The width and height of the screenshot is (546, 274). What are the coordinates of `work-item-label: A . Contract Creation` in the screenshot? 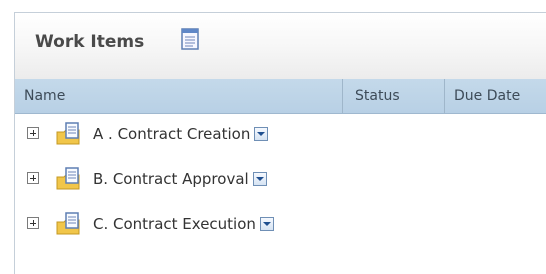 It's located at (181, 134).